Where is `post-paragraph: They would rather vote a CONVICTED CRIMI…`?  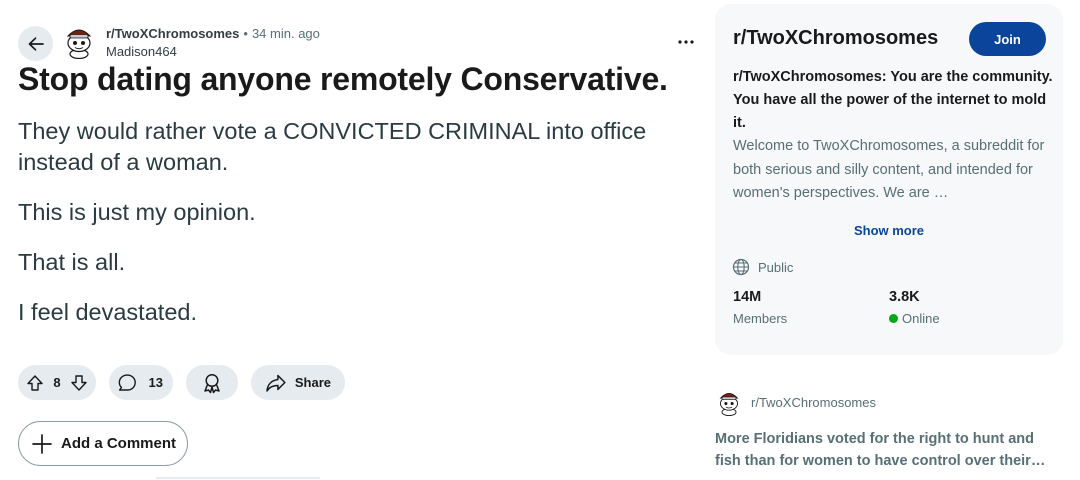 post-paragraph: They would rather vote a CONVICTED CRIMI… is located at coordinates (332, 146).